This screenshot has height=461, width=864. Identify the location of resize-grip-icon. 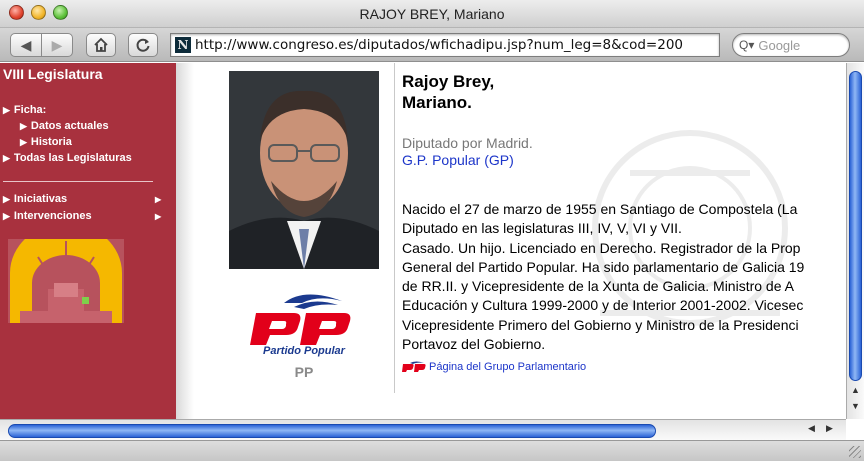
(855, 452).